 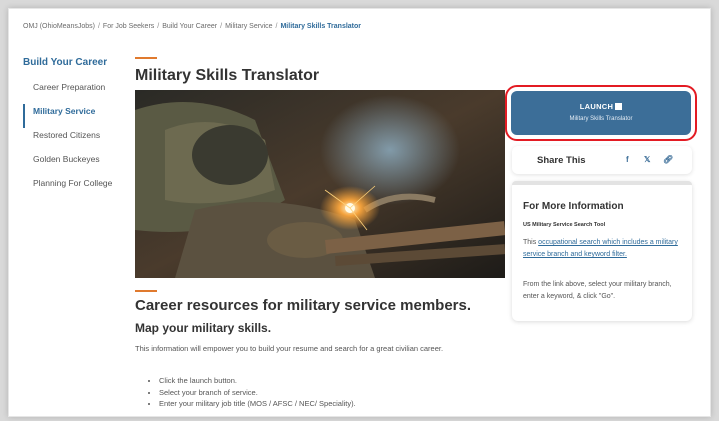 What do you see at coordinates (59, 26) in the screenshot?
I see `breadcrumb-home-link: OMJ (OhioMeansJobs)` at bounding box center [59, 26].